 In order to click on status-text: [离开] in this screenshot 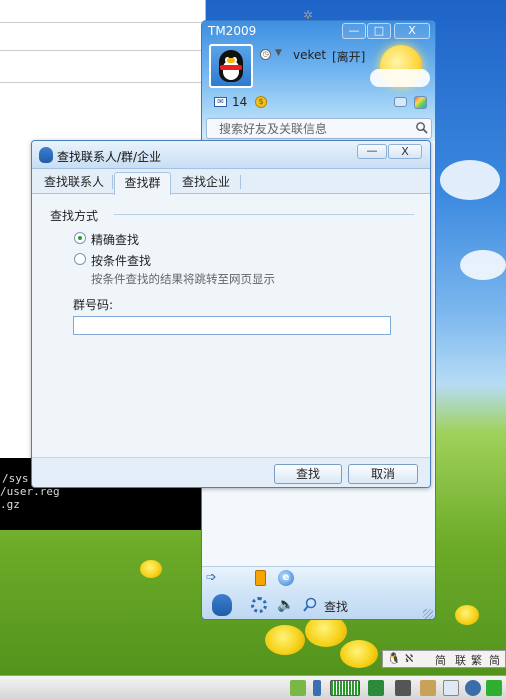, I will do `click(348, 56)`.